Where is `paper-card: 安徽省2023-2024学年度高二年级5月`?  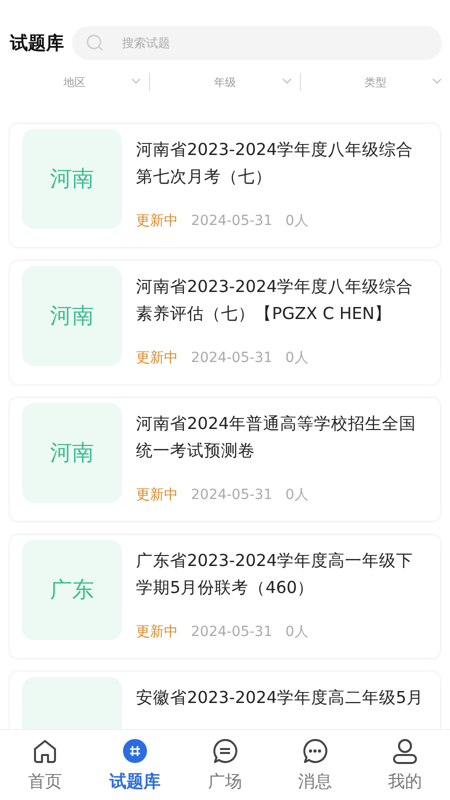
paper-card: 安徽省2023-2024学年度高二年级5月 is located at coordinates (225, 700).